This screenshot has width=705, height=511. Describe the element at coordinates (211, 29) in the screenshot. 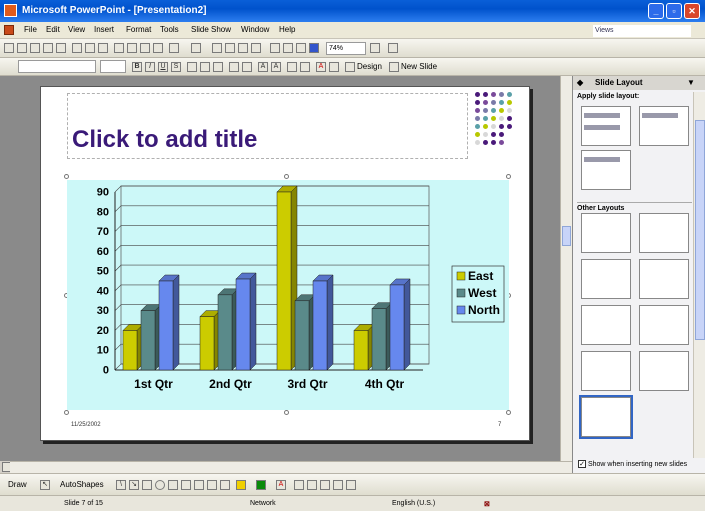

I see `menu-slide-show: Slide Show` at that location.